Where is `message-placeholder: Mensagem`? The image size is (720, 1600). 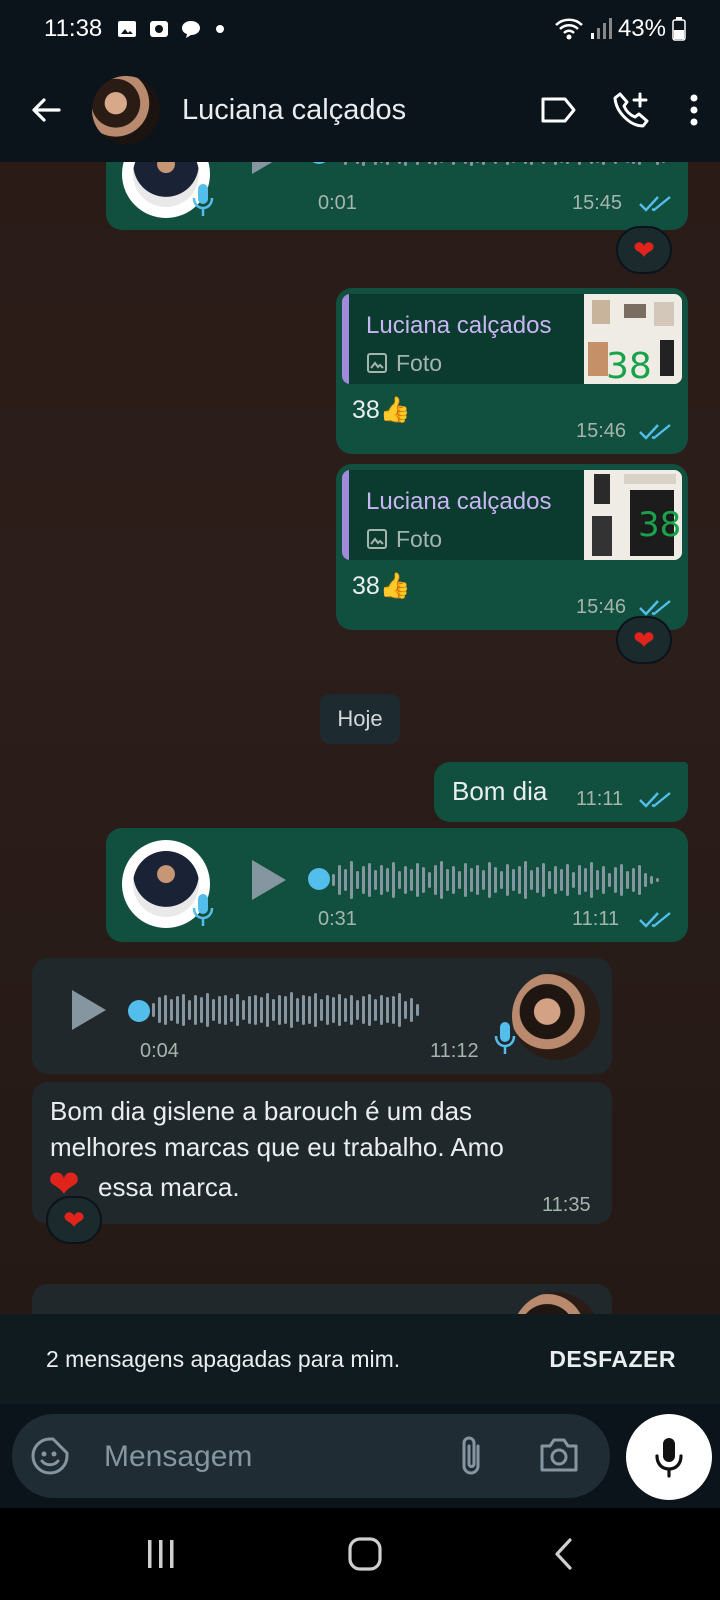 message-placeholder: Mensagem is located at coordinates (178, 1456).